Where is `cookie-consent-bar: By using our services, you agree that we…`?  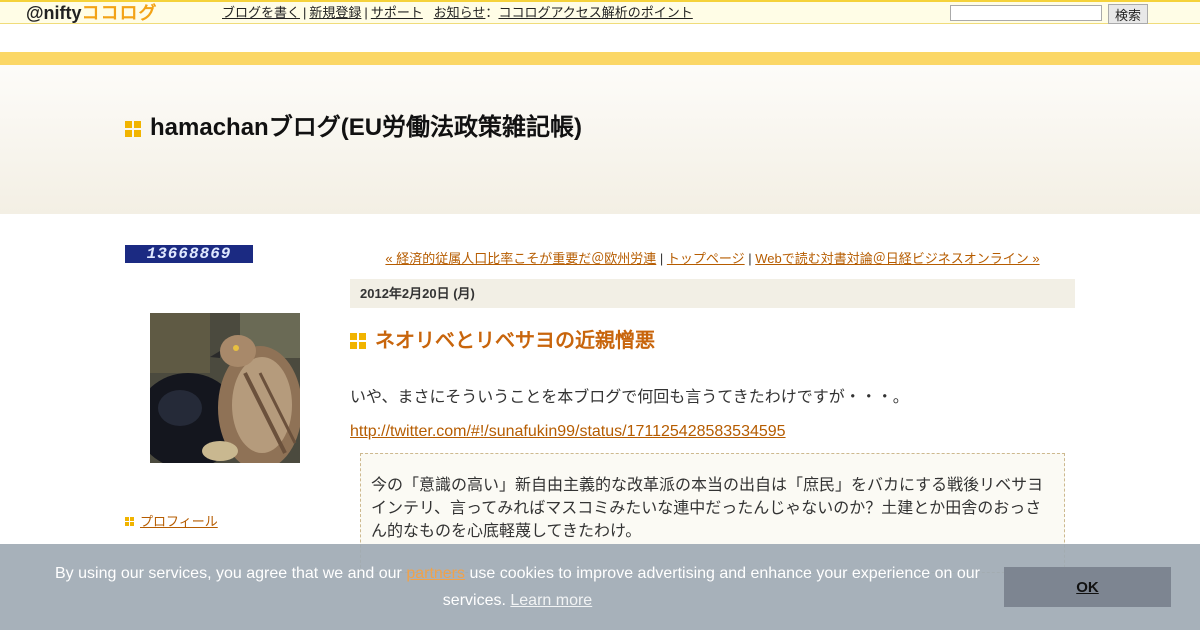 cookie-consent-bar: By using our services, you agree that we… is located at coordinates (600, 587).